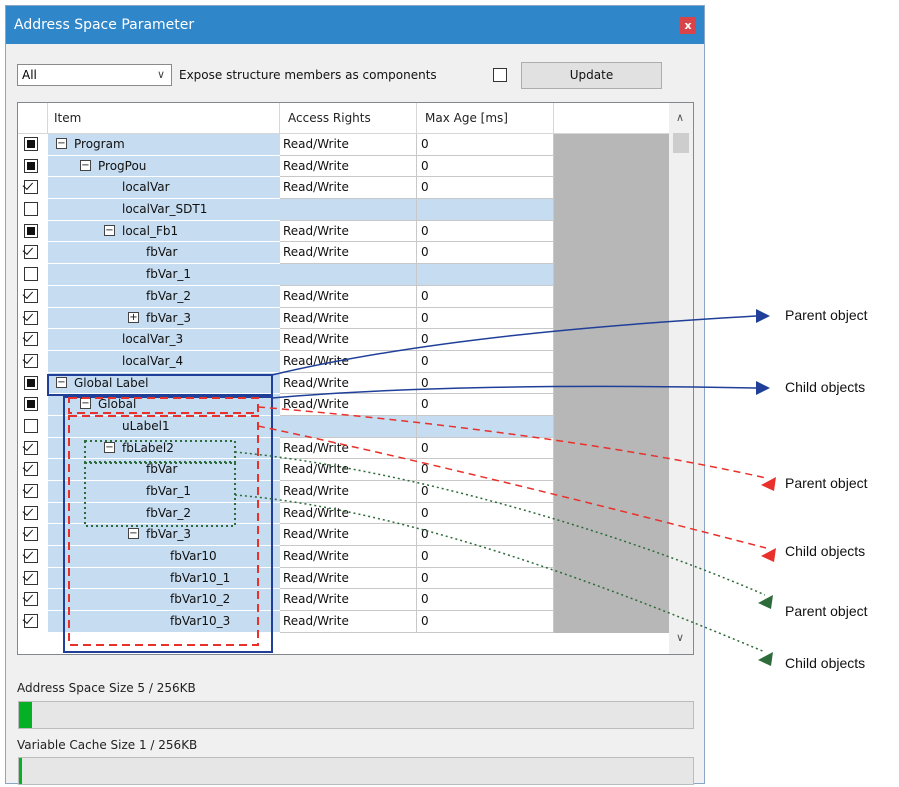 The width and height of the screenshot is (899, 787). Describe the element at coordinates (514, 392) in the screenshot. I see `blue-child-leader` at that location.